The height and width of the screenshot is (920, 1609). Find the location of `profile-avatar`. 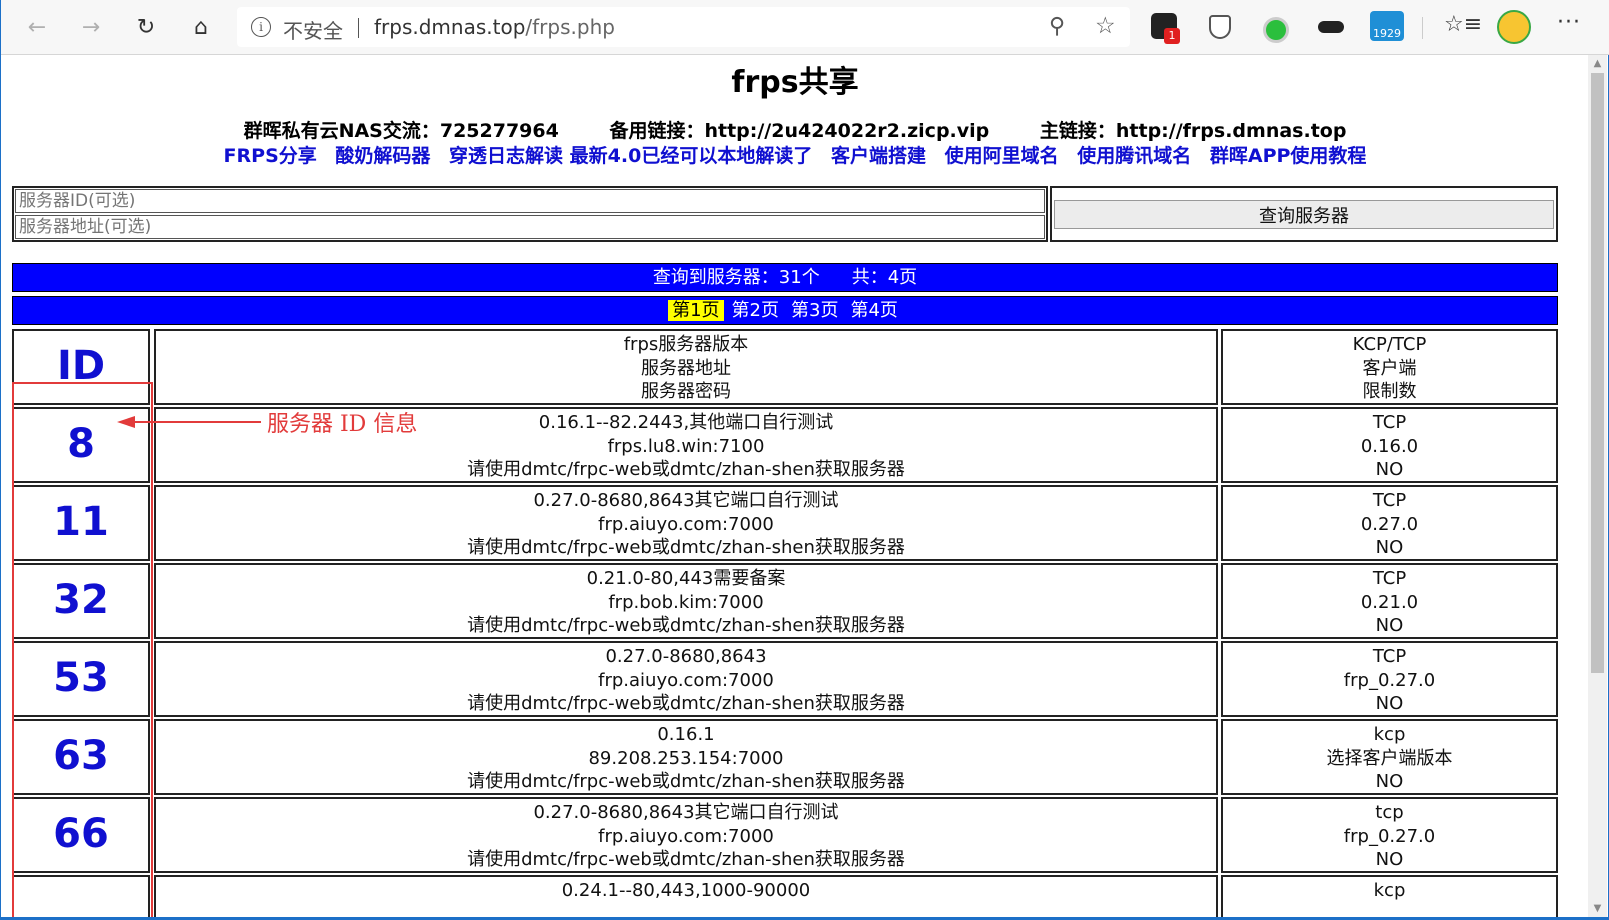

profile-avatar is located at coordinates (1514, 27).